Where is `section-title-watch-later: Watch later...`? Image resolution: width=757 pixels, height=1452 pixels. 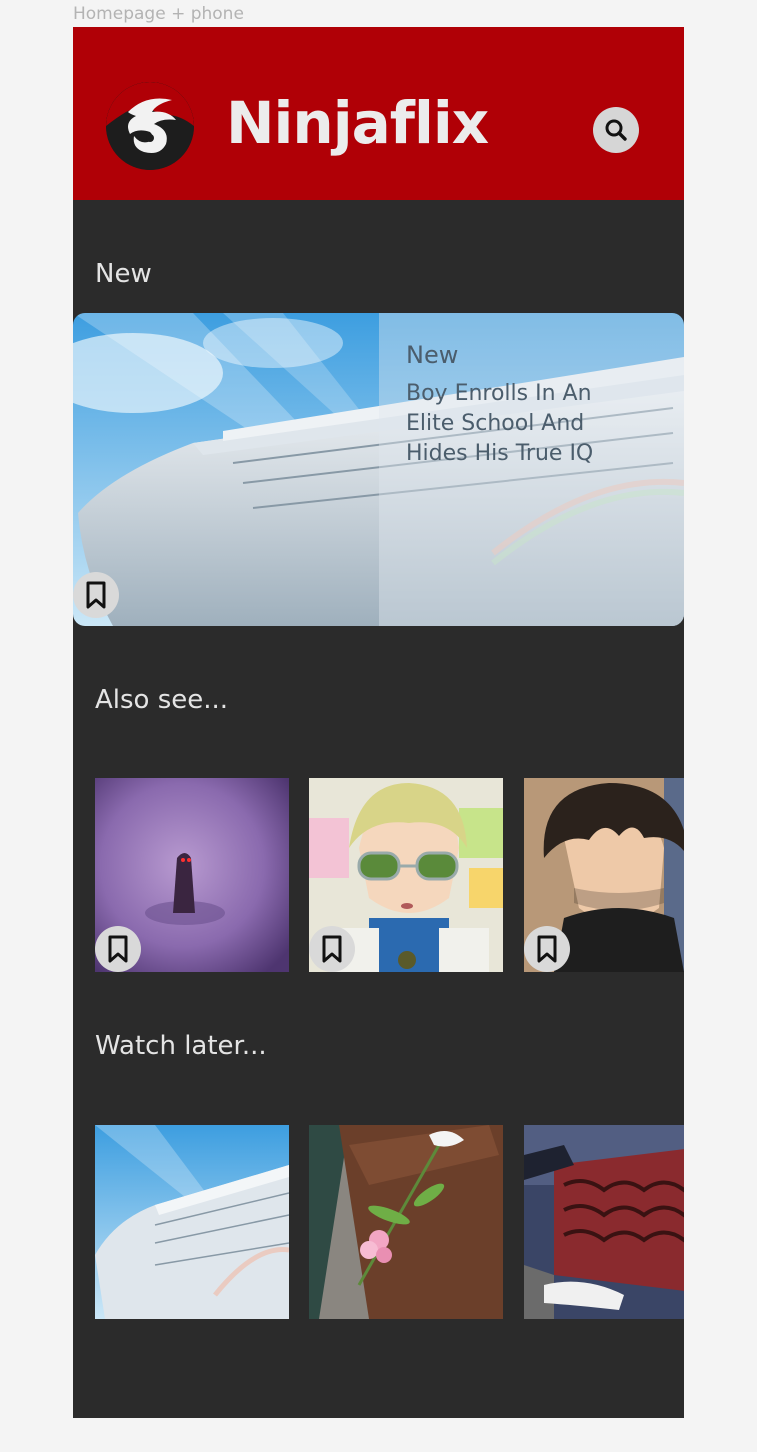
section-title-watch-later: Watch later... is located at coordinates (181, 1046).